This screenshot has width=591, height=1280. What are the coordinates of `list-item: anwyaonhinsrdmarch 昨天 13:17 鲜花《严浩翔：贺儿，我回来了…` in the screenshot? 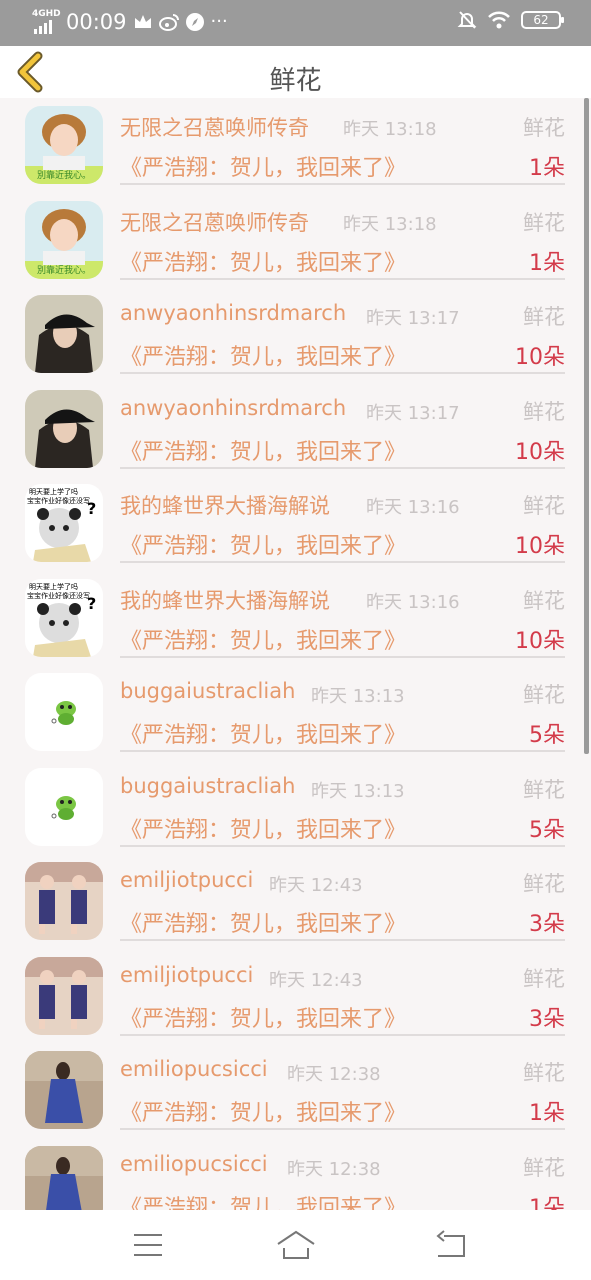 It's located at (295, 334).